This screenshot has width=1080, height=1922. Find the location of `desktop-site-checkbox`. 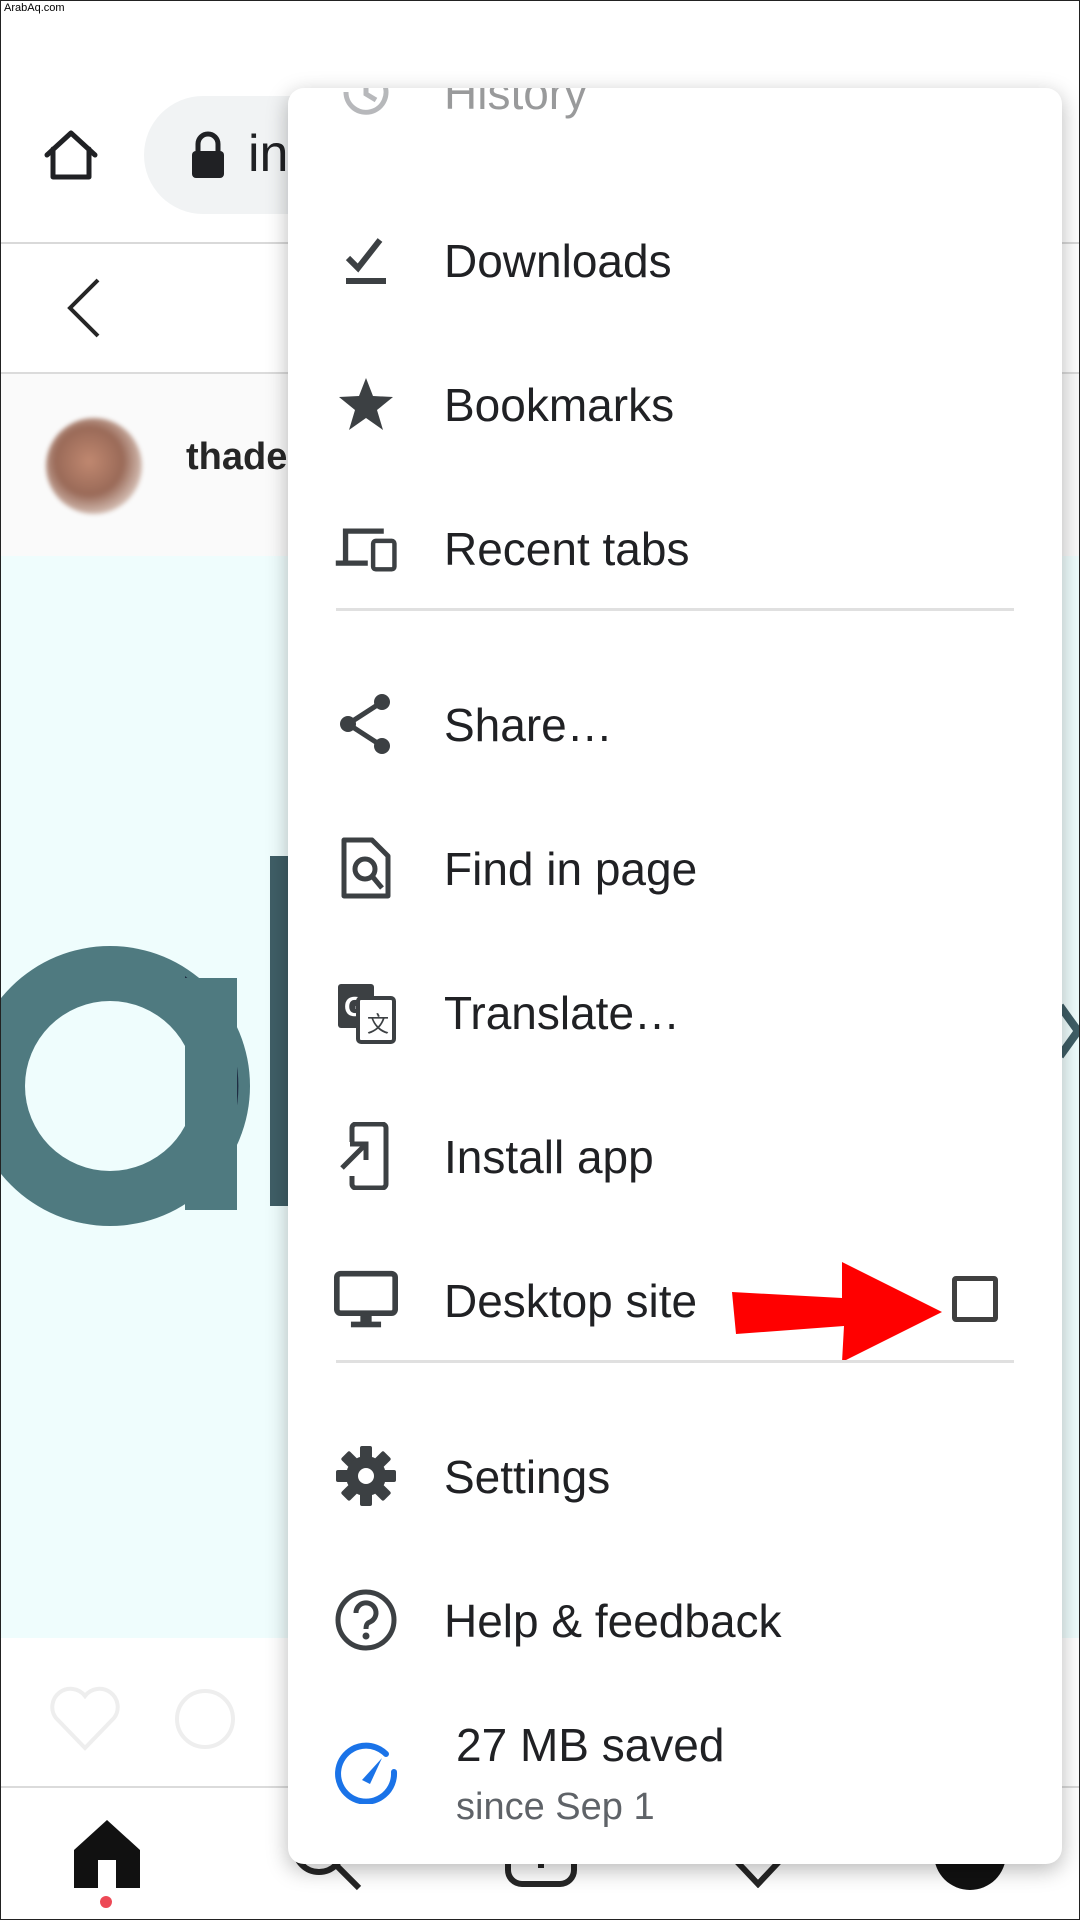

desktop-site-checkbox is located at coordinates (975, 1299).